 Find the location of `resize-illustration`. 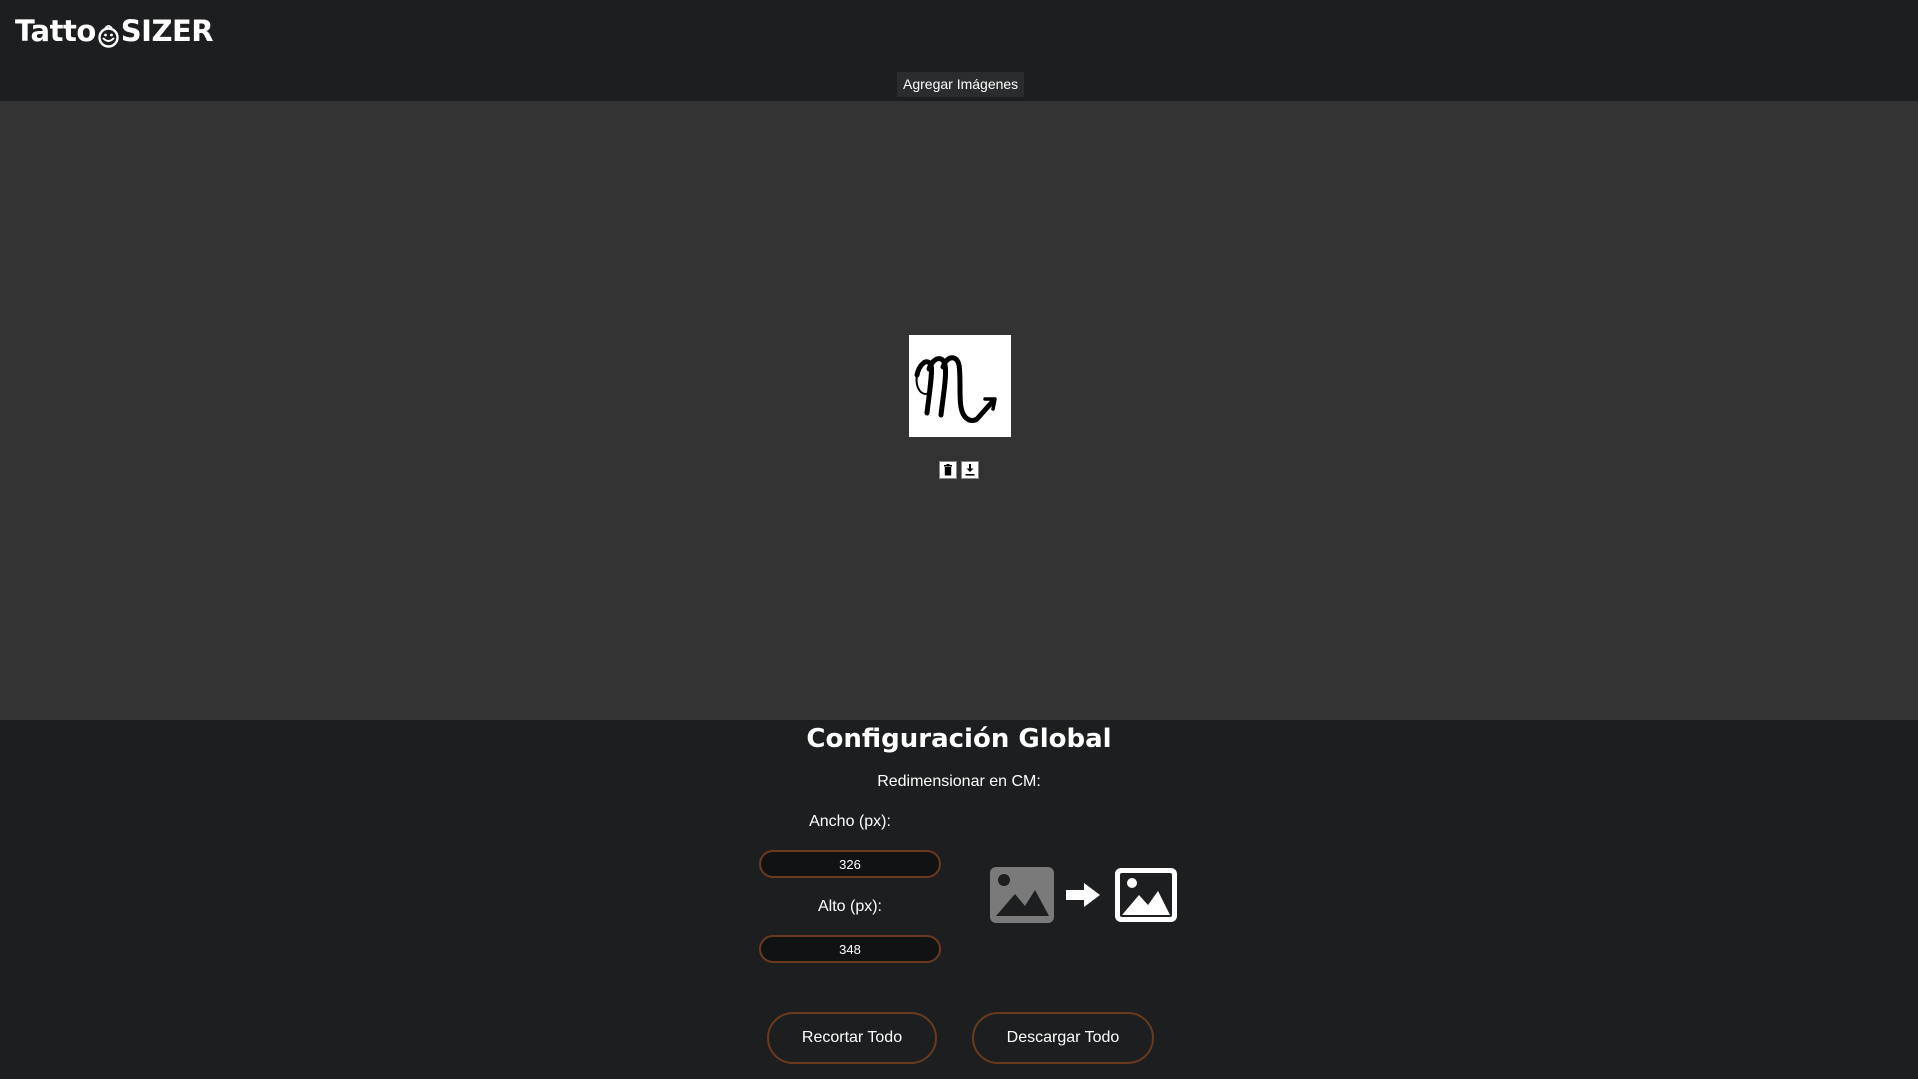

resize-illustration is located at coordinates (1084, 895).